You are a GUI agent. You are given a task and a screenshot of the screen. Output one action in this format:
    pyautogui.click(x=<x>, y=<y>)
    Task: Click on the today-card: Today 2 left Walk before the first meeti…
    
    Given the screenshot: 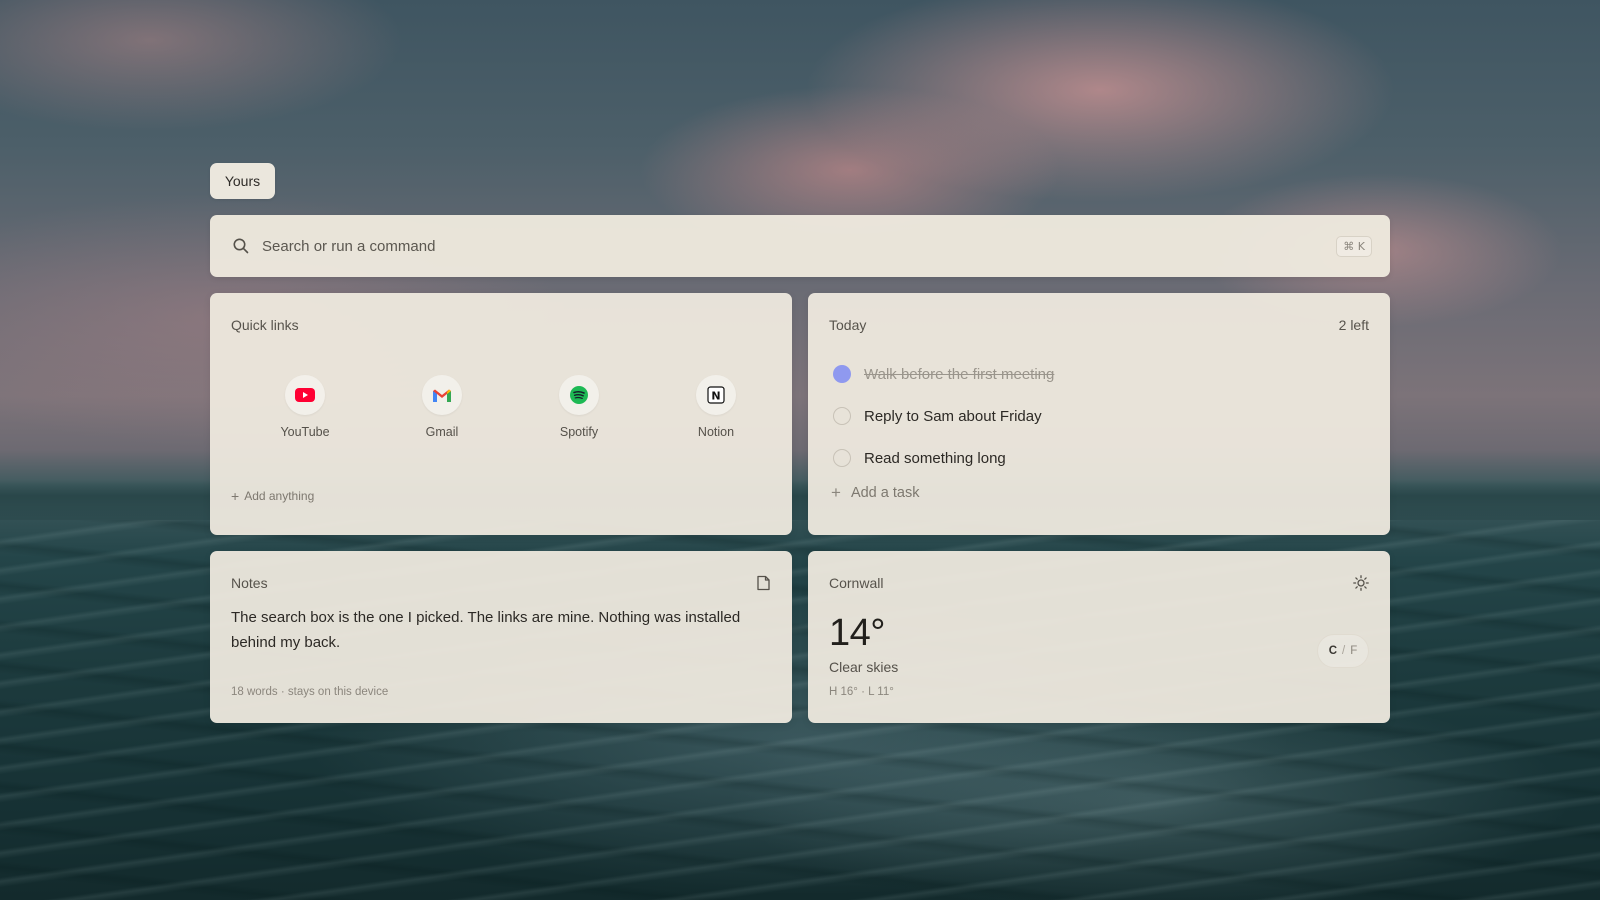 What is the action you would take?
    pyautogui.click(x=1099, y=414)
    